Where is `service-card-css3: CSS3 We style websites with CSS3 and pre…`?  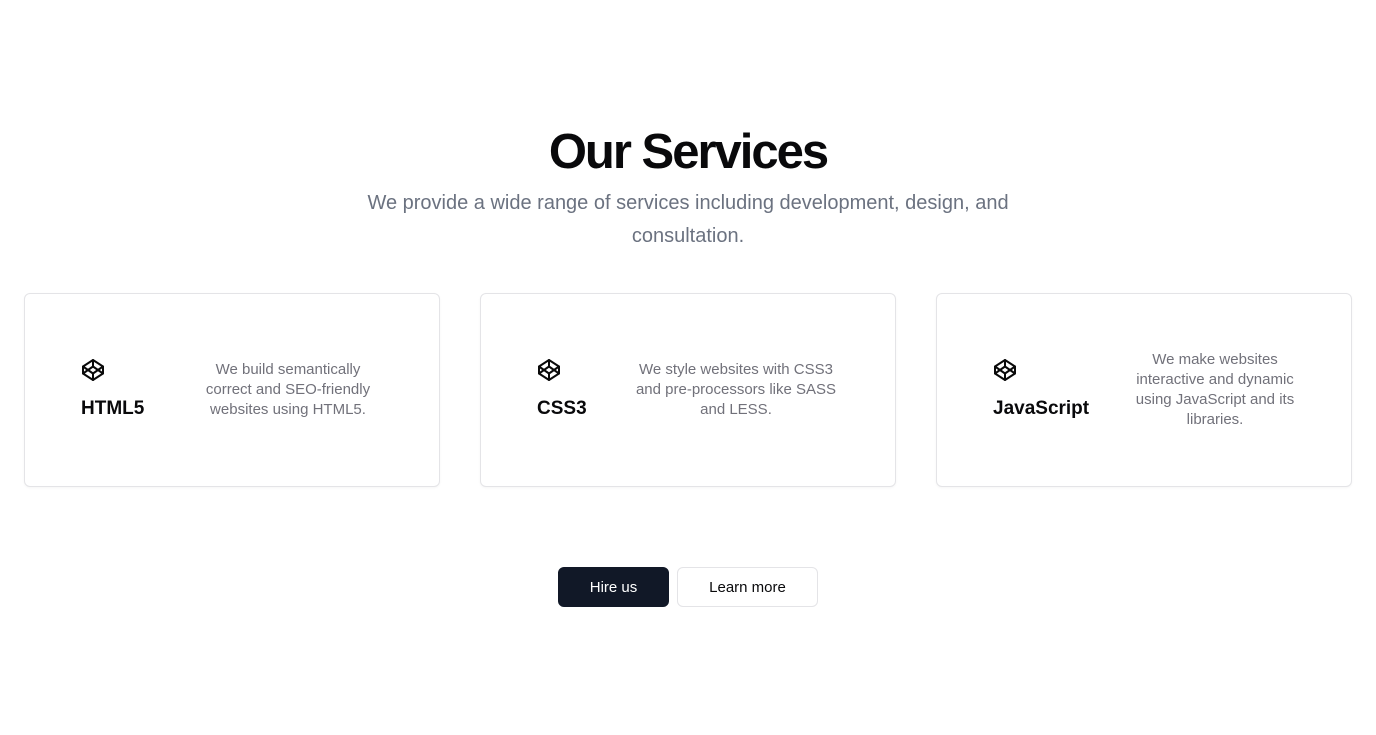
service-card-css3: CSS3 We style websites with CSS3 and pre… is located at coordinates (688, 390).